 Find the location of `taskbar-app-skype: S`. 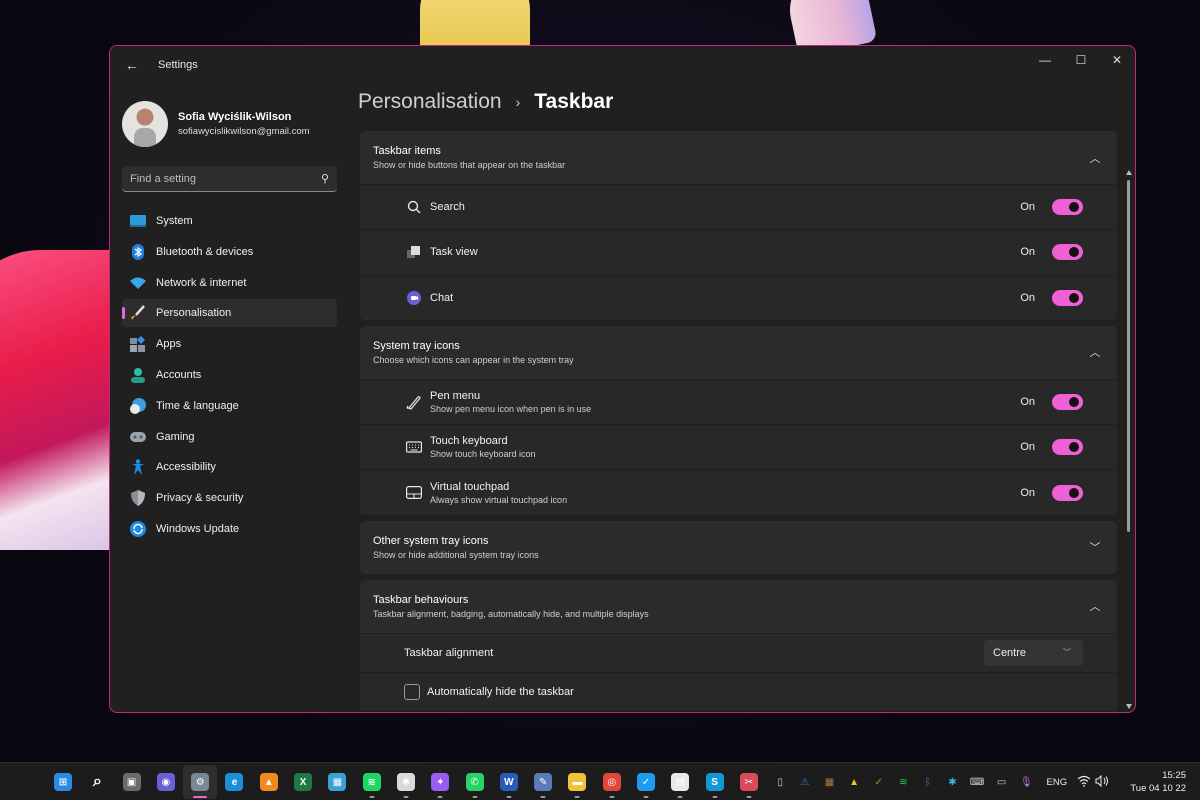

taskbar-app-skype: S is located at coordinates (715, 782).